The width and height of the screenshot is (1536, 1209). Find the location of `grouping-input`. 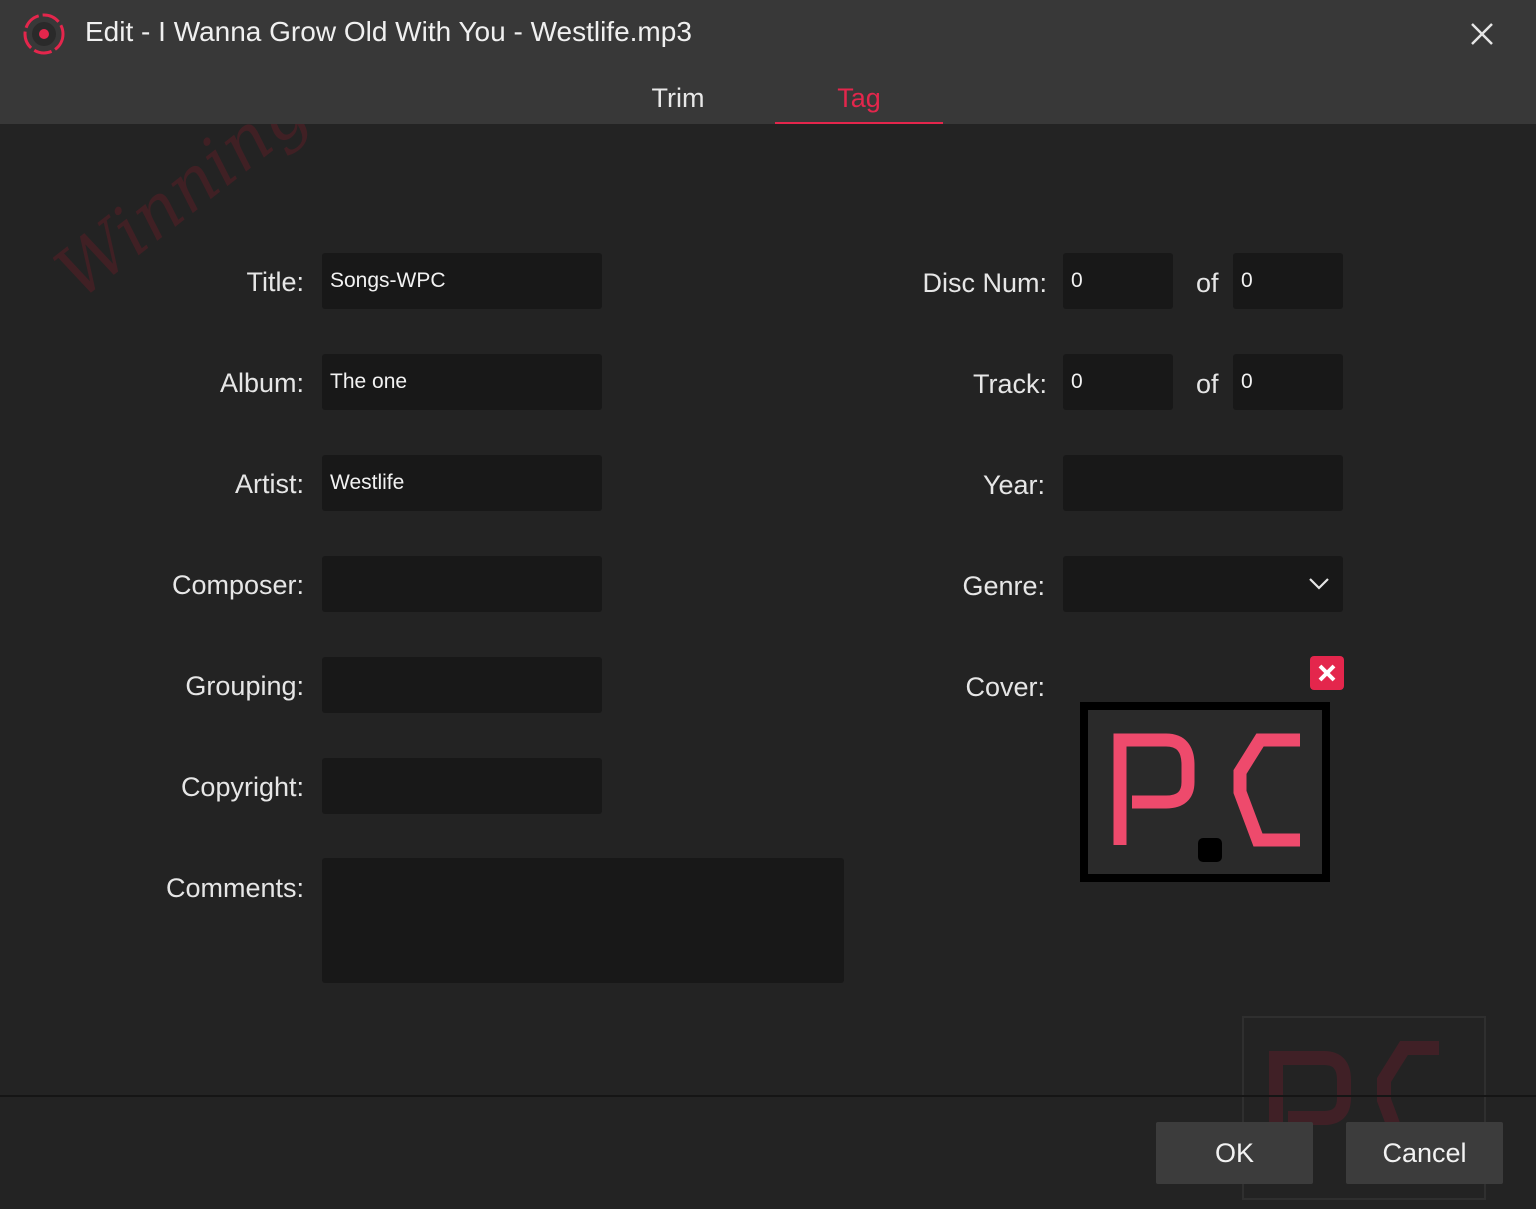

grouping-input is located at coordinates (462, 685).